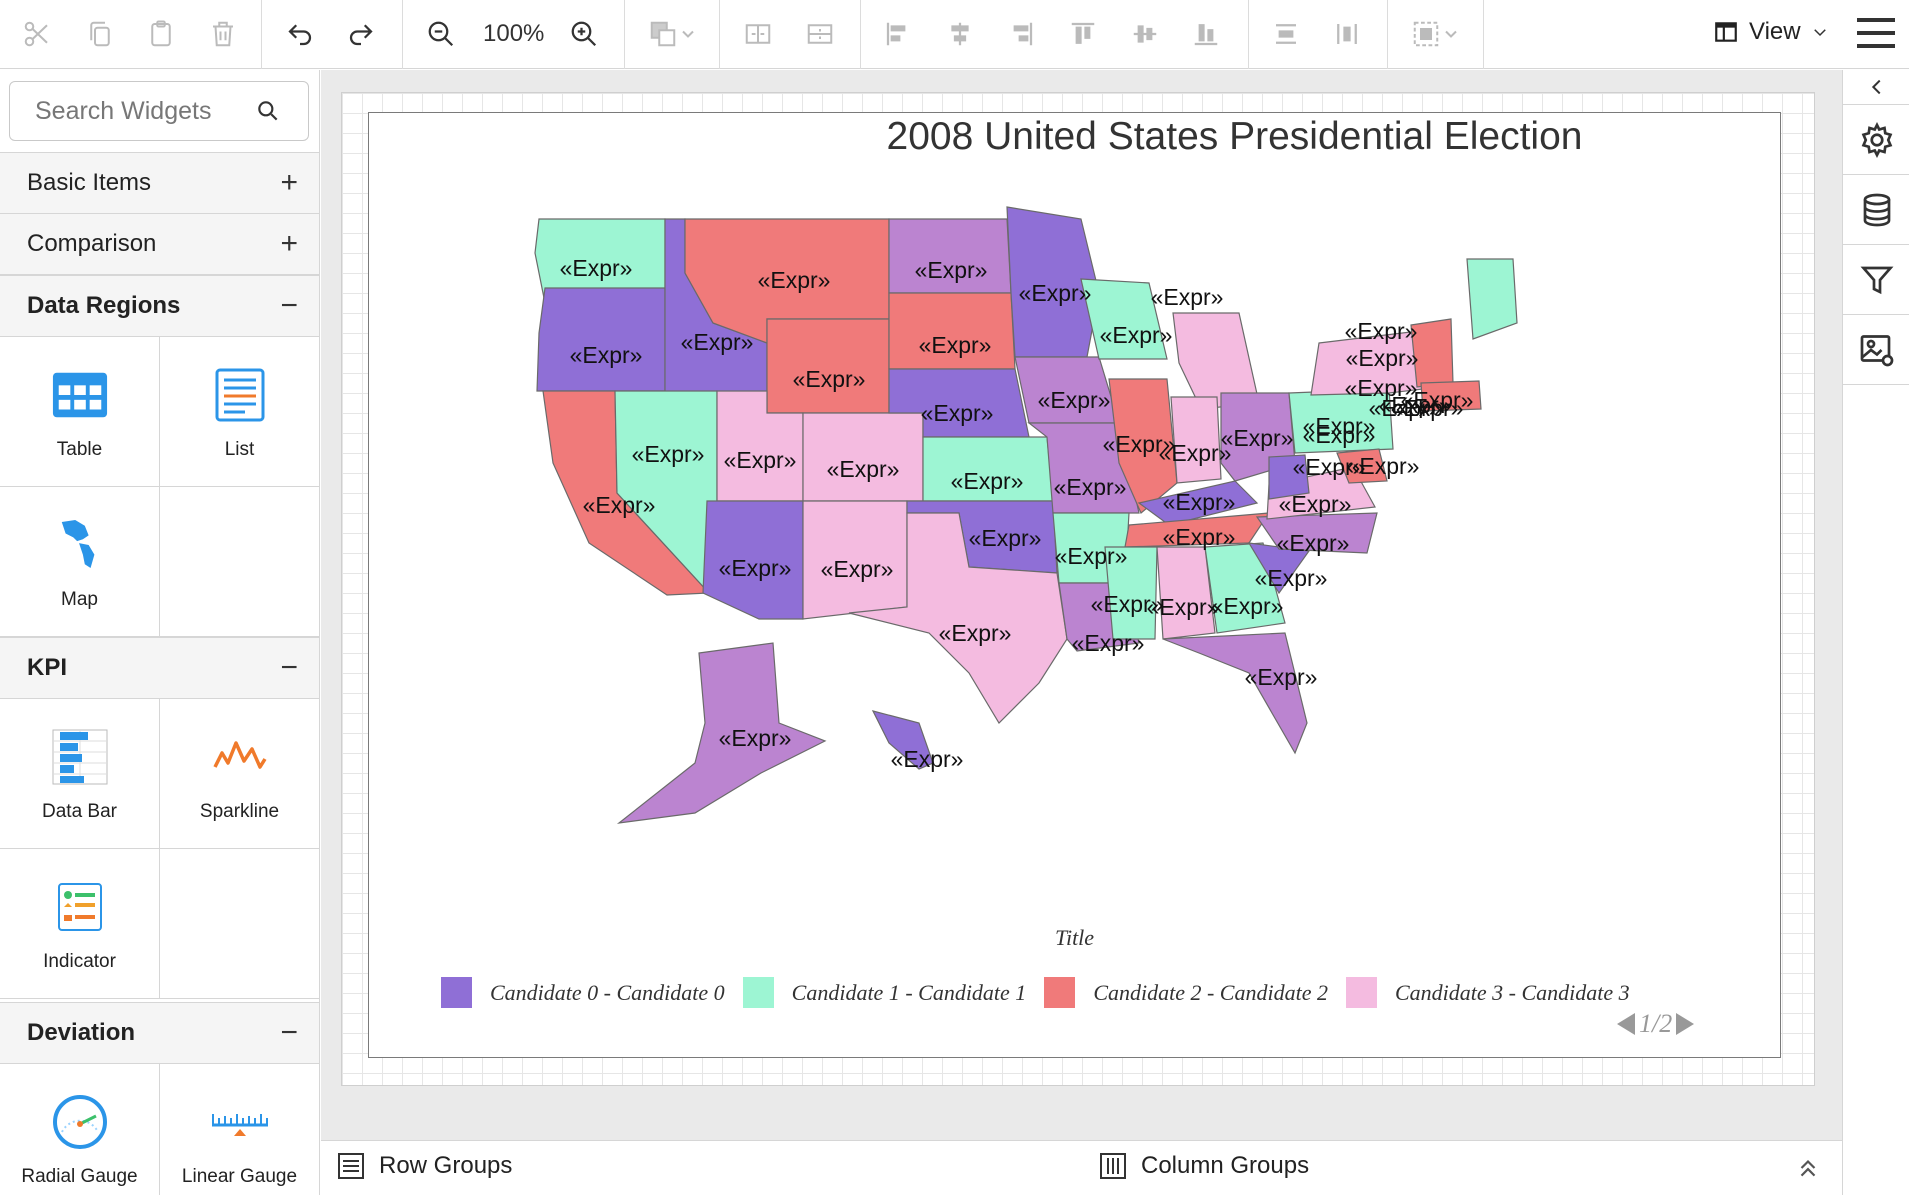 The image size is (1909, 1195). I want to click on align-bottom-icon, so click(1206, 35).